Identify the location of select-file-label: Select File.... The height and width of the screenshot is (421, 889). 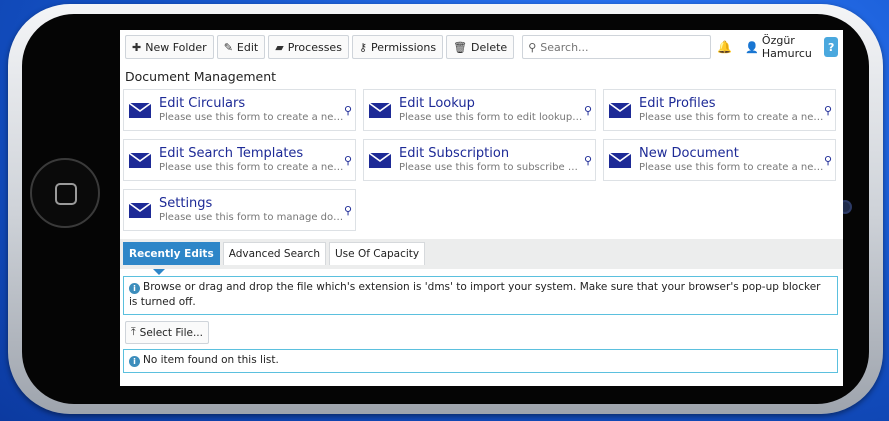
(171, 332).